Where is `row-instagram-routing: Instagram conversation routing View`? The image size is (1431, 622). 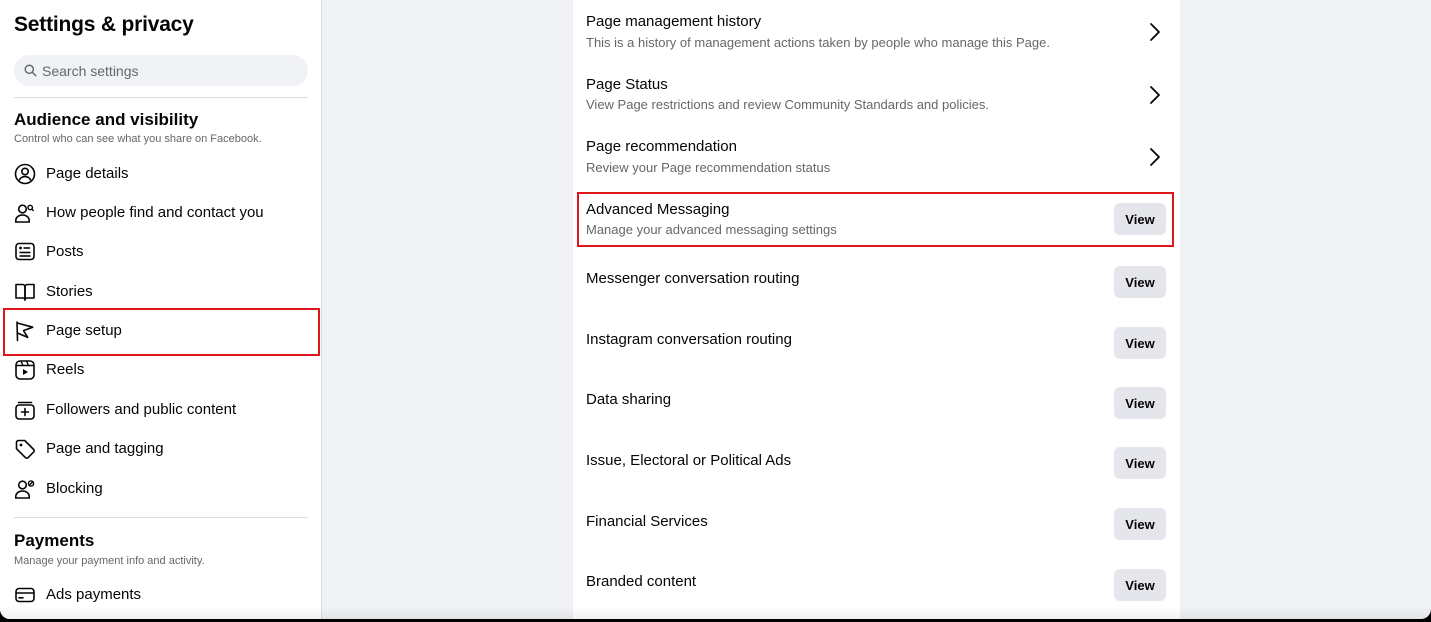
row-instagram-routing: Instagram conversation routing View is located at coordinates (876, 345).